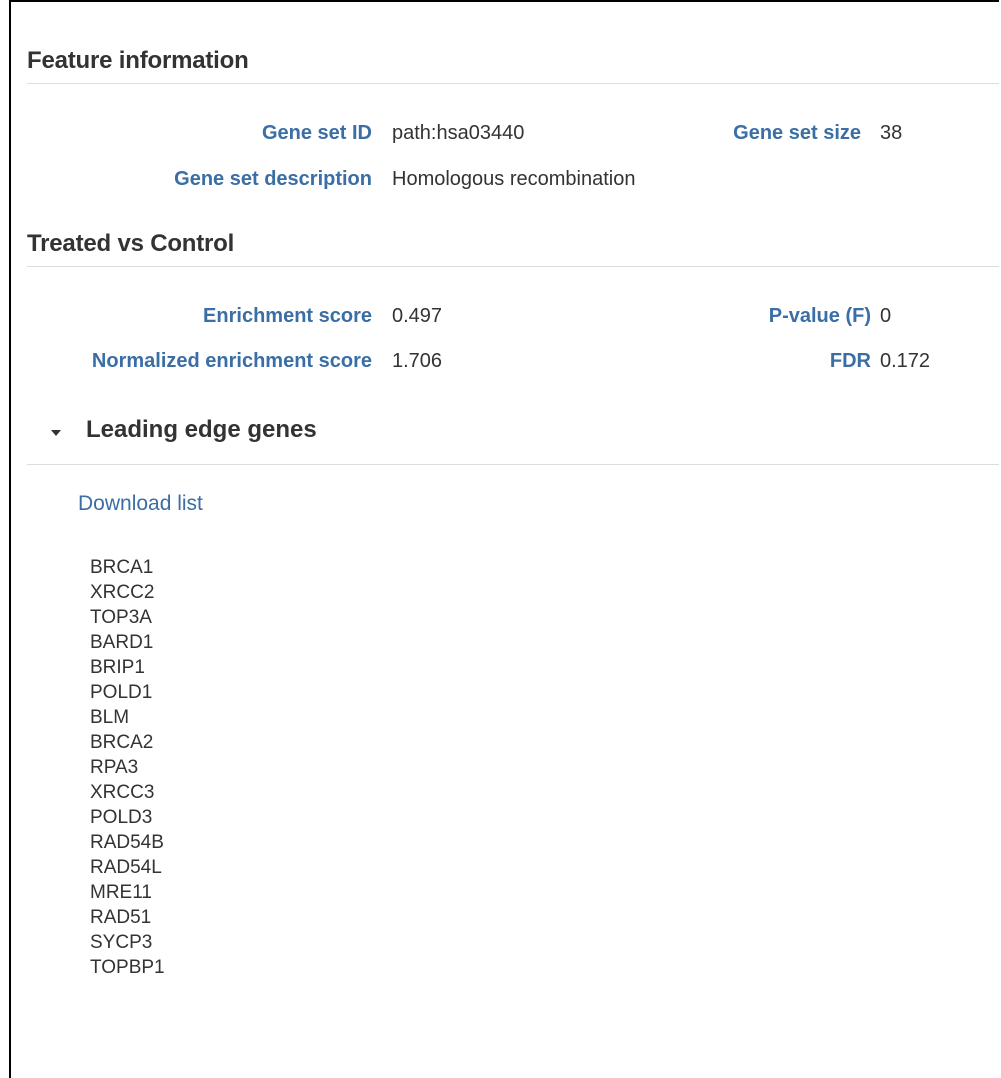 The height and width of the screenshot is (1078, 1001). What do you see at coordinates (122, 792) in the screenshot?
I see `gene-list-item: XRCC3` at bounding box center [122, 792].